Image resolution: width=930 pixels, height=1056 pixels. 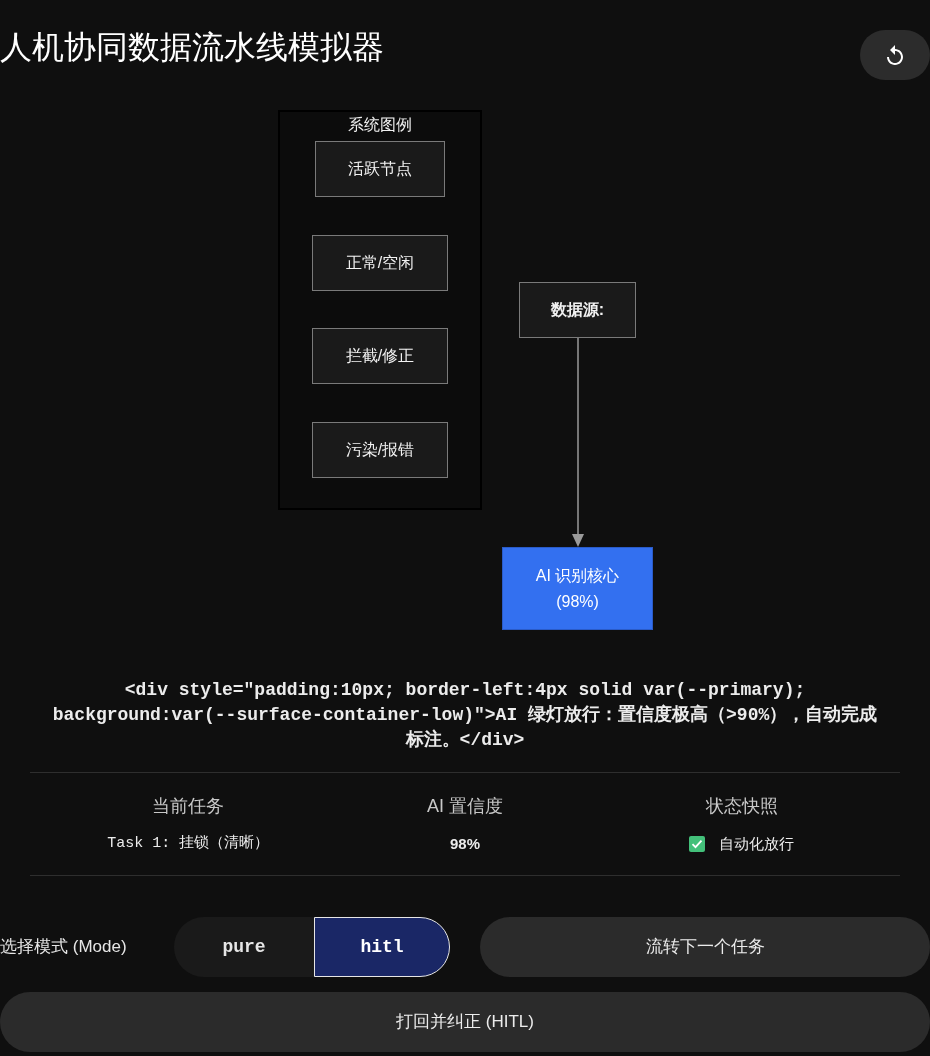 I want to click on status-message: <div style="padding:10px; border-left:4px solid var(--primary); background:var(--surface-container-low)">AI 绿灯放行：置信度极高（>90%），自动完成标注。</div>, so click(x=465, y=715).